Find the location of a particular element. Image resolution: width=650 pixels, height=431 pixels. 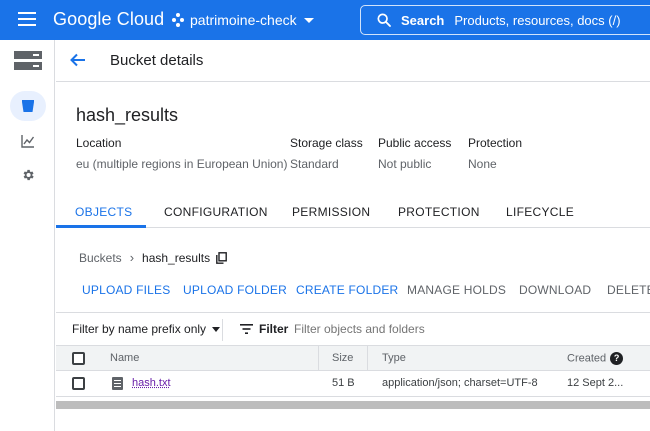

tab-protection: PROTECTION is located at coordinates (439, 212).